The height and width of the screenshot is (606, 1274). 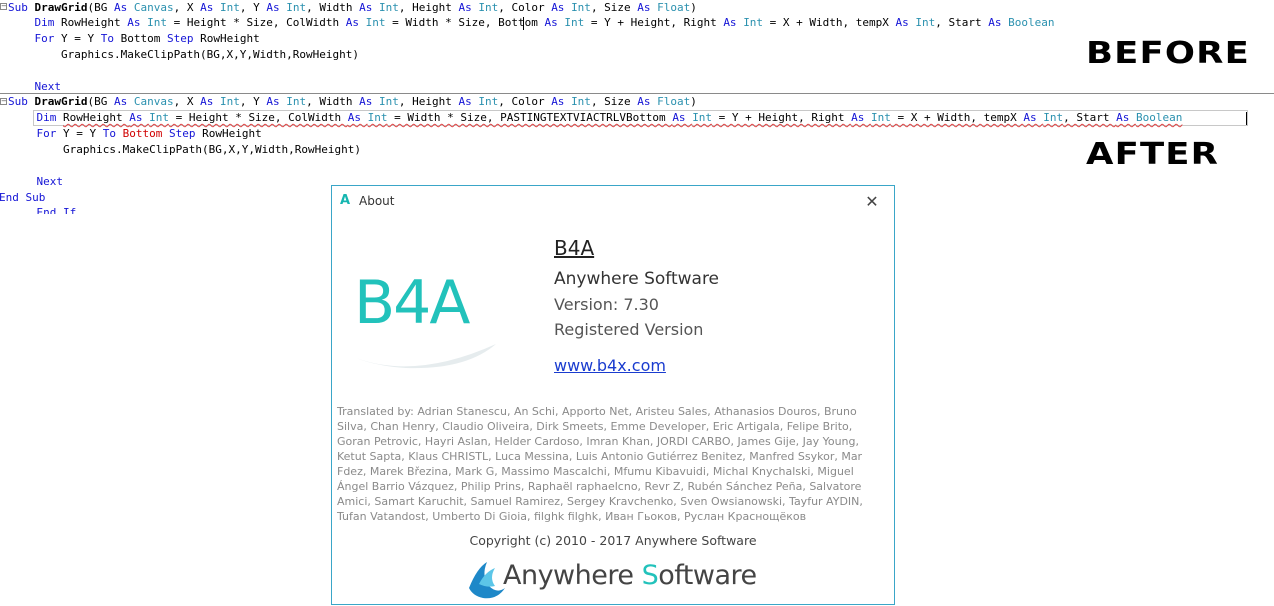 I want to click on code-line: End Sub, so click(x=22, y=198).